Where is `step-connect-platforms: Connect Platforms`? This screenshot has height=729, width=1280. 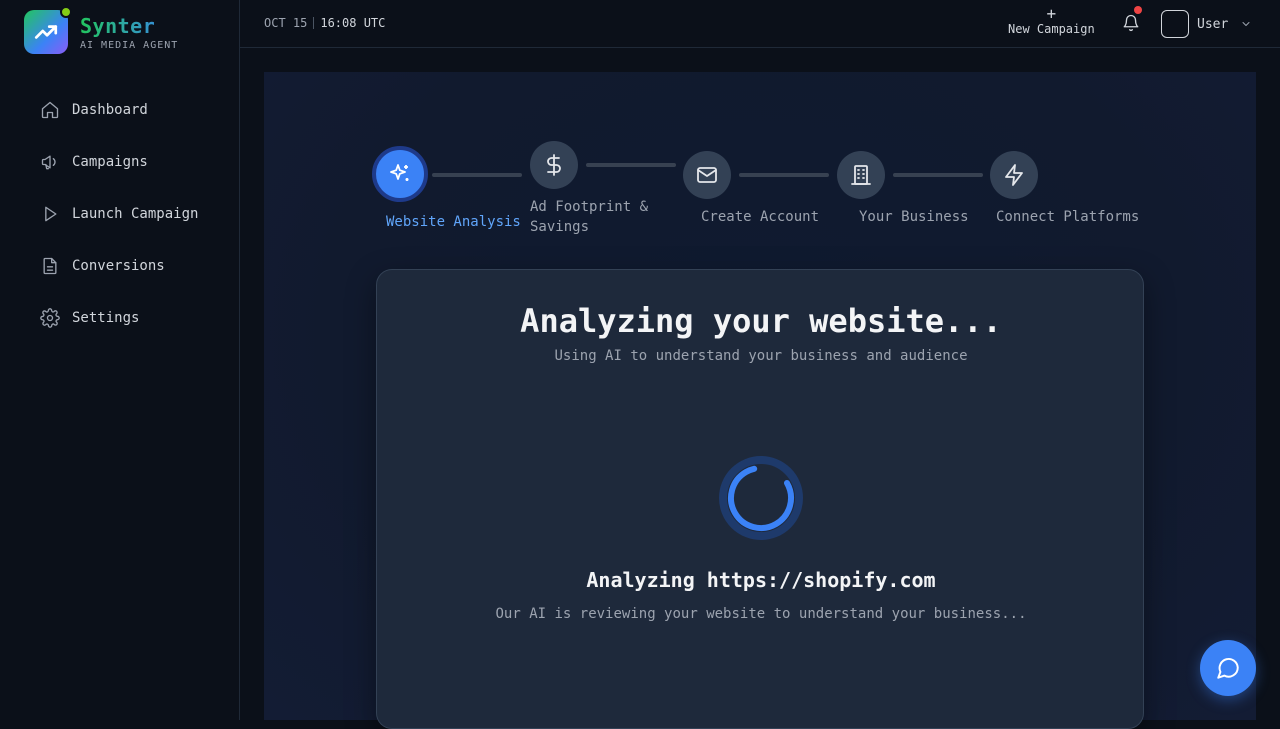 step-connect-platforms: Connect Platforms is located at coordinates (1064, 189).